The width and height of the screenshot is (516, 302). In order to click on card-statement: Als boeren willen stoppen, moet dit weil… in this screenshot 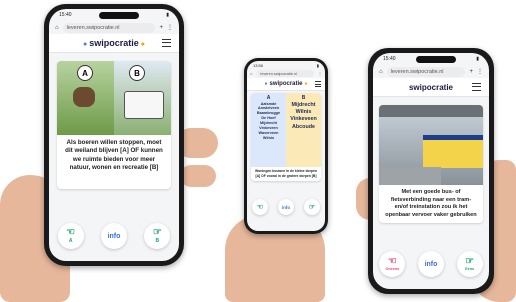, I will do `click(114, 155)`.